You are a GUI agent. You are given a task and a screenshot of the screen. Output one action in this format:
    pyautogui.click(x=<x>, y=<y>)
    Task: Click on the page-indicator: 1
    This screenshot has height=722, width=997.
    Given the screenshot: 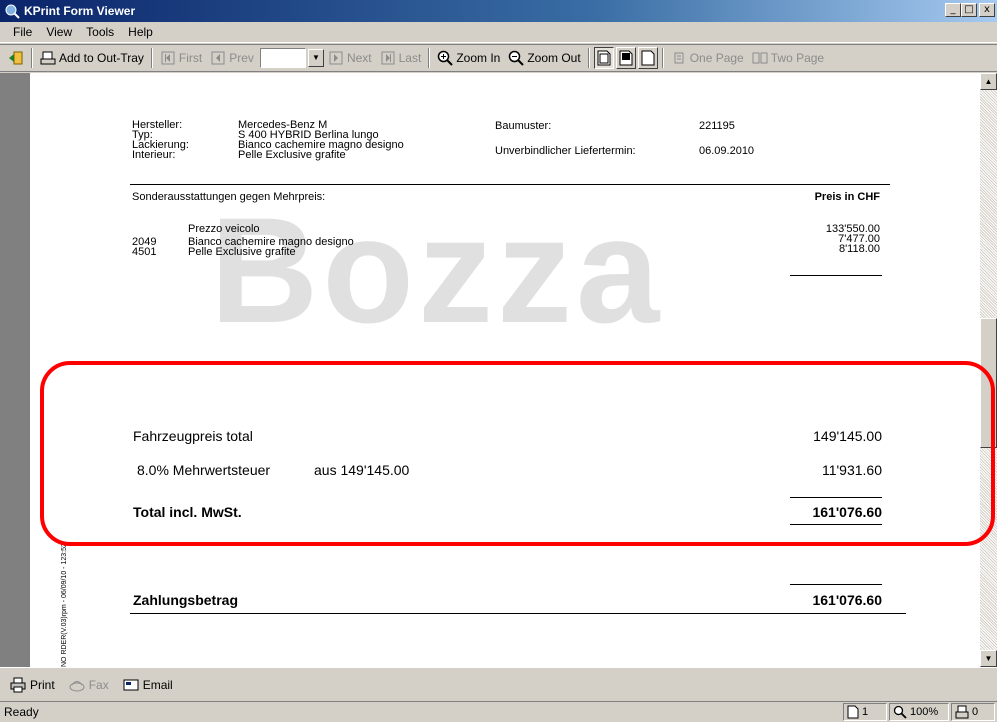 What is the action you would take?
    pyautogui.click(x=865, y=712)
    